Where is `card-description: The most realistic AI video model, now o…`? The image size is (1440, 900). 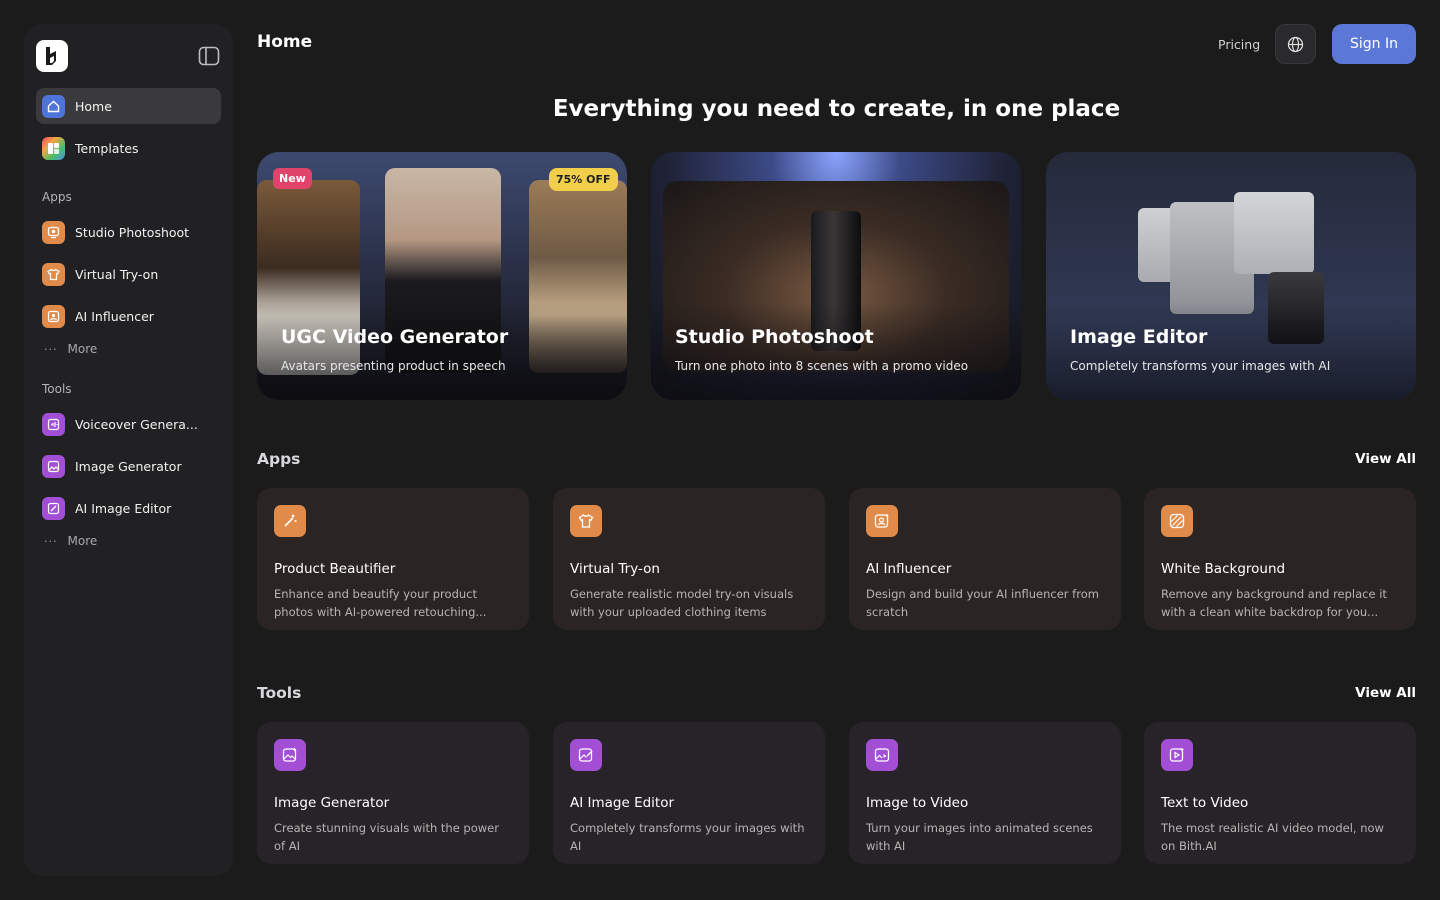 card-description: The most realistic AI video model, now o… is located at coordinates (1272, 837).